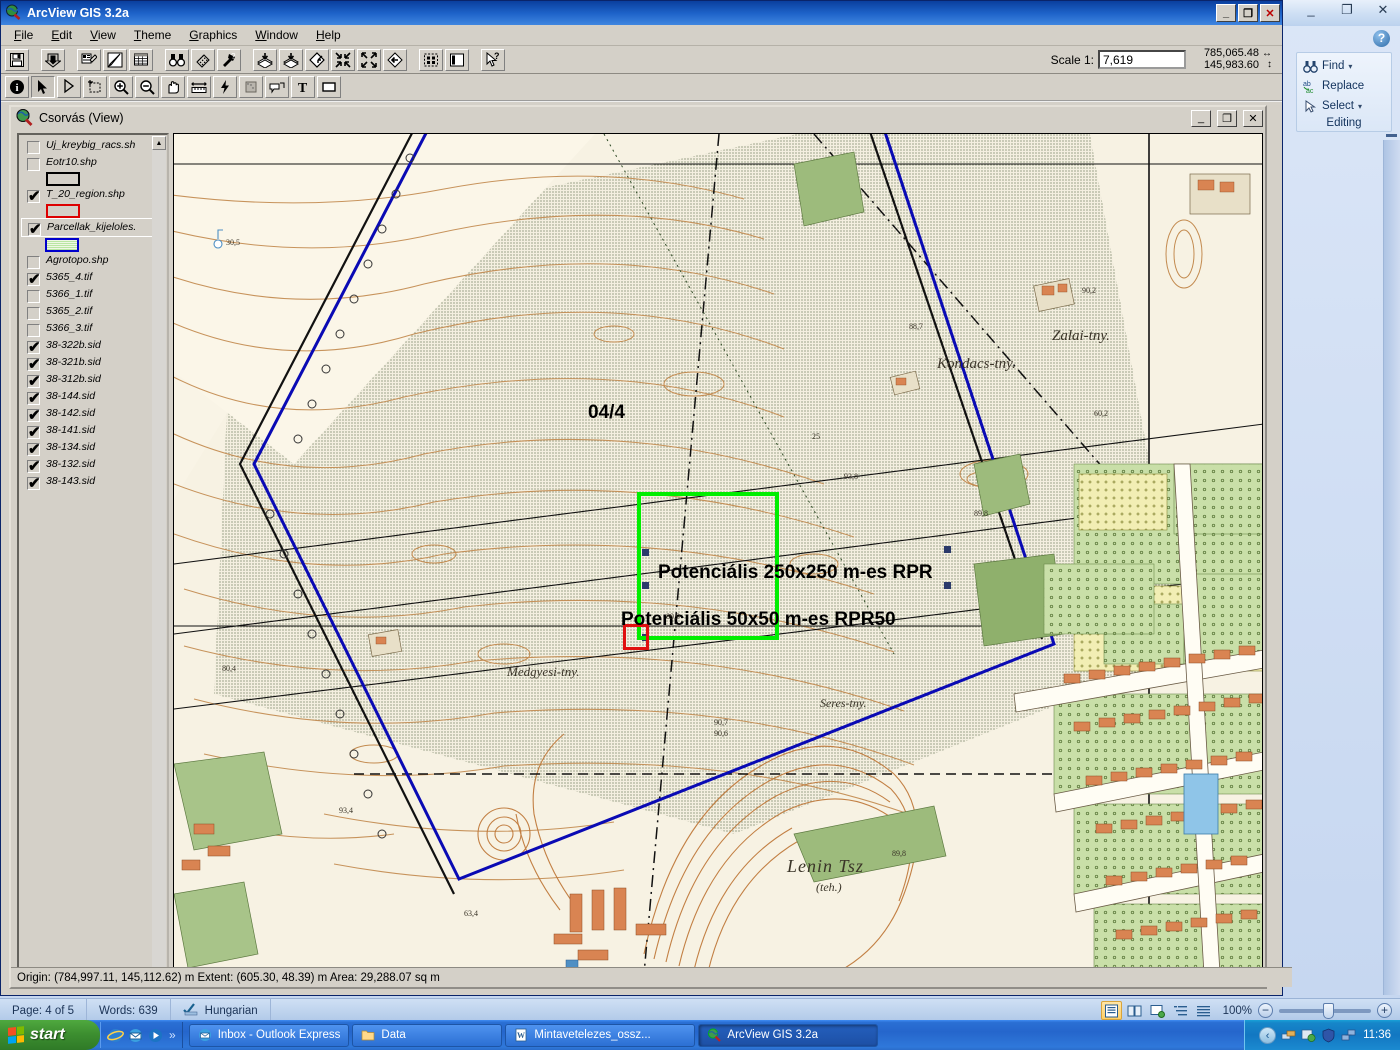 The width and height of the screenshot is (1400, 1050). I want to click on layer-item: 38-141.sid, so click(87, 431).